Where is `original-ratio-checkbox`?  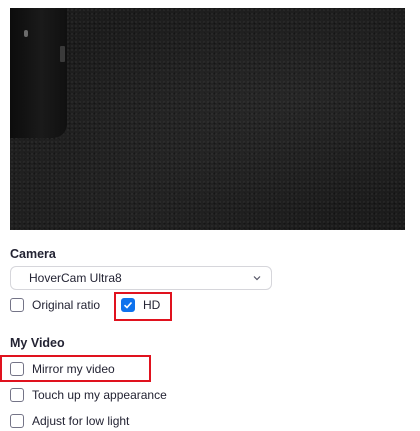
original-ratio-checkbox is located at coordinates (17, 305).